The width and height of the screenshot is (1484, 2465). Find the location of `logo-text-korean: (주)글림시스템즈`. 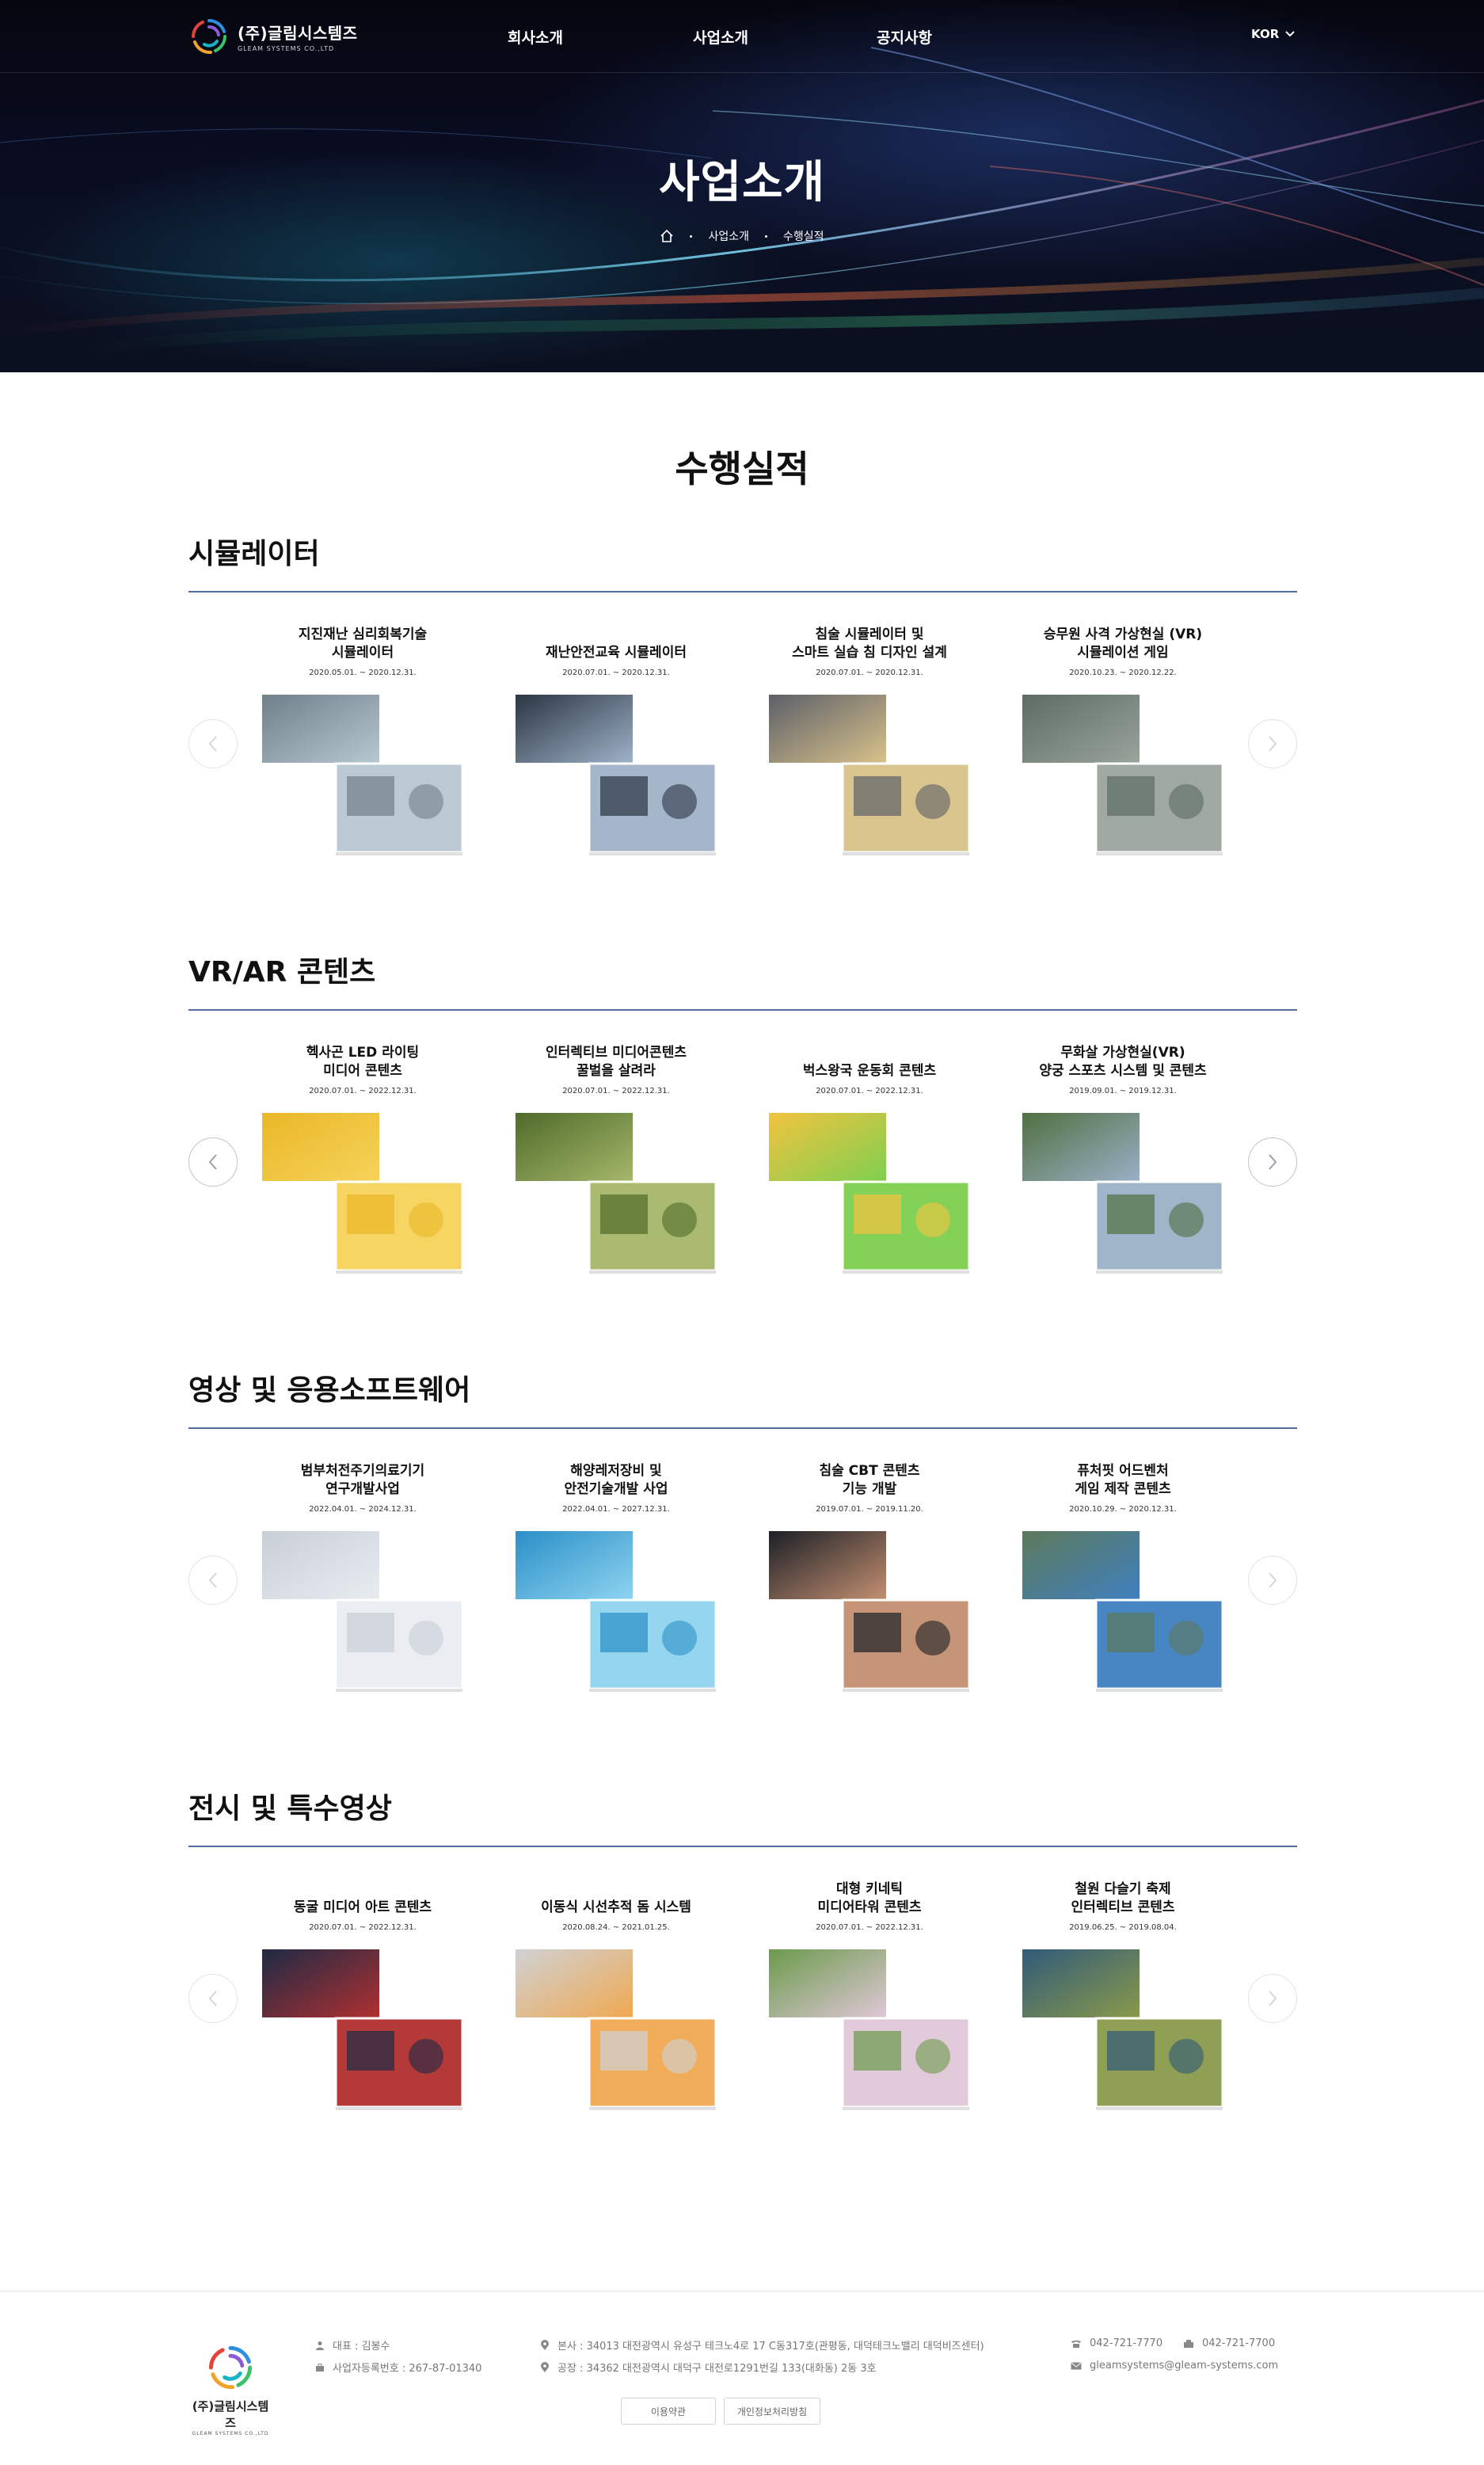

logo-text-korean: (주)글림시스템즈 is located at coordinates (298, 34).